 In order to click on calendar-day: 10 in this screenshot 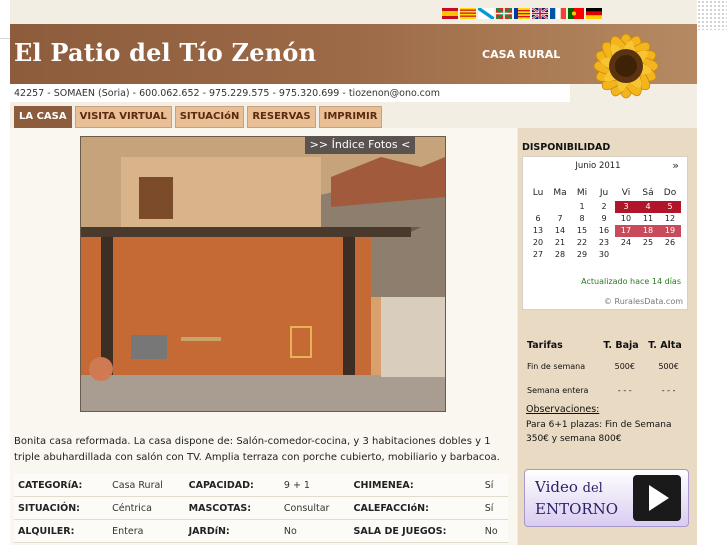, I will do `click(626, 218)`.